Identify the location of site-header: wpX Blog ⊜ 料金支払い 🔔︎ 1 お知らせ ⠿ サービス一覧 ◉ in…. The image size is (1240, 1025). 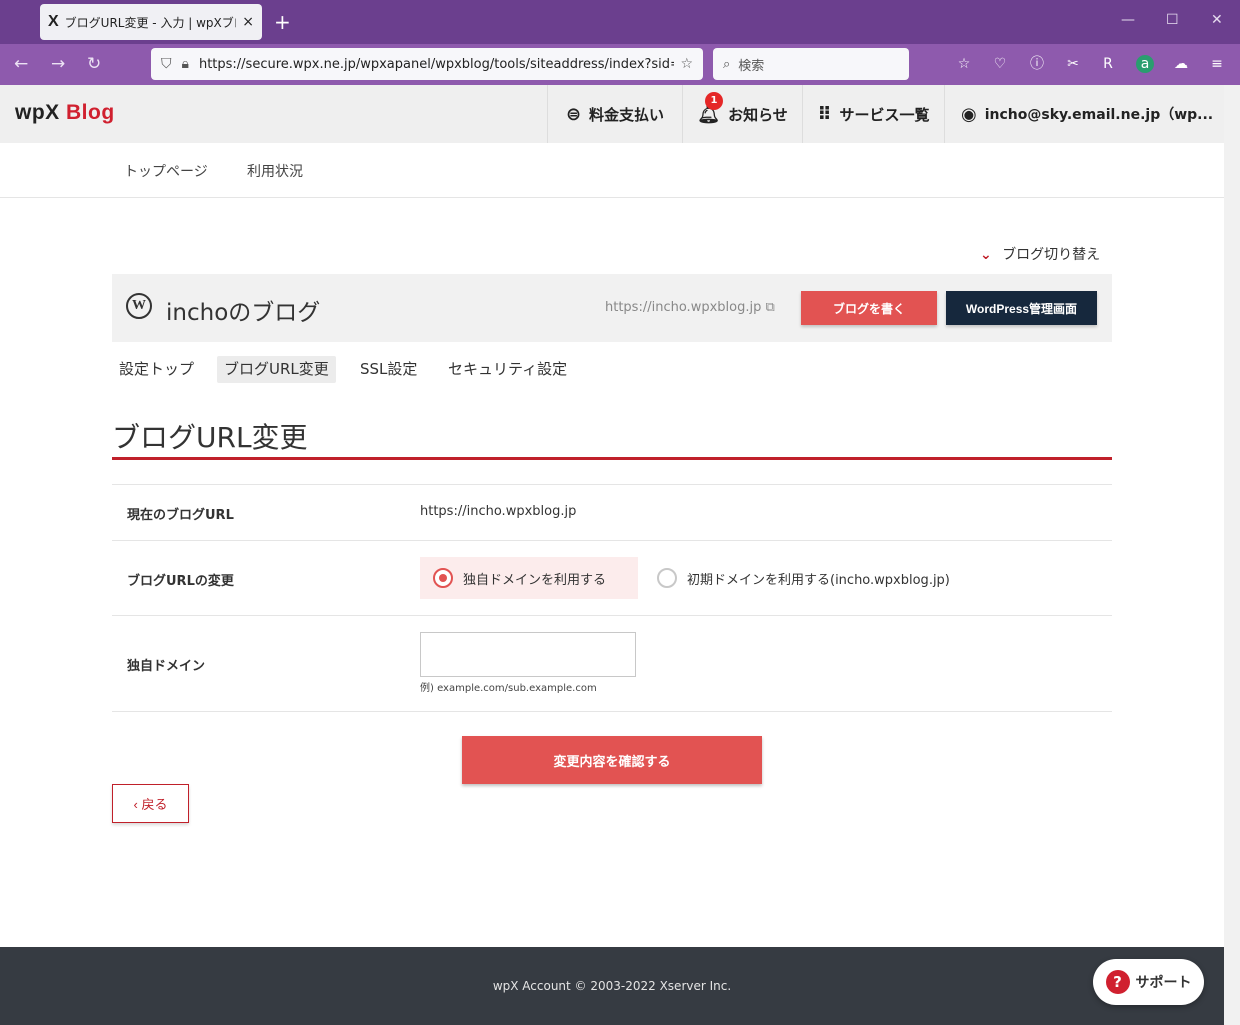
(612, 114).